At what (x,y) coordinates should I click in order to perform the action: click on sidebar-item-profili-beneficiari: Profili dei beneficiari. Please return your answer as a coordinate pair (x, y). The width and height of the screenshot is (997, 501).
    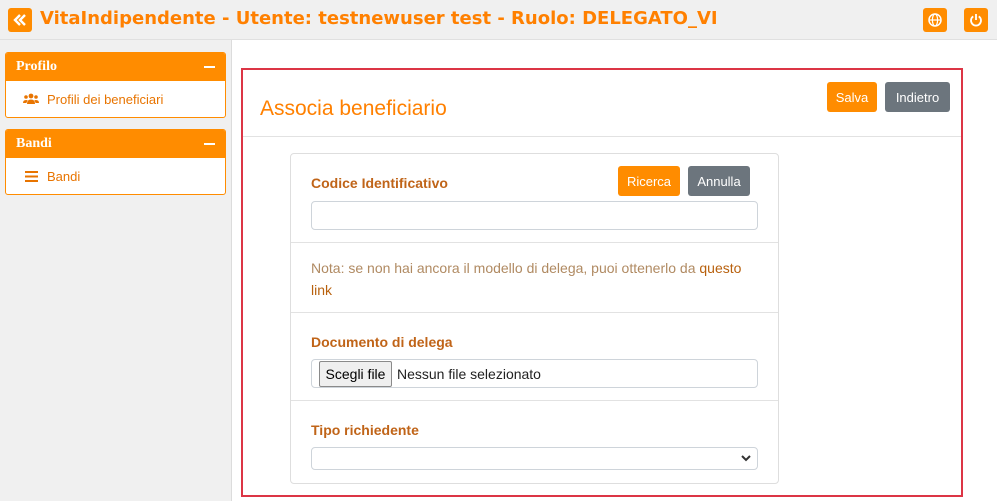
    Looking at the image, I should click on (115, 99).